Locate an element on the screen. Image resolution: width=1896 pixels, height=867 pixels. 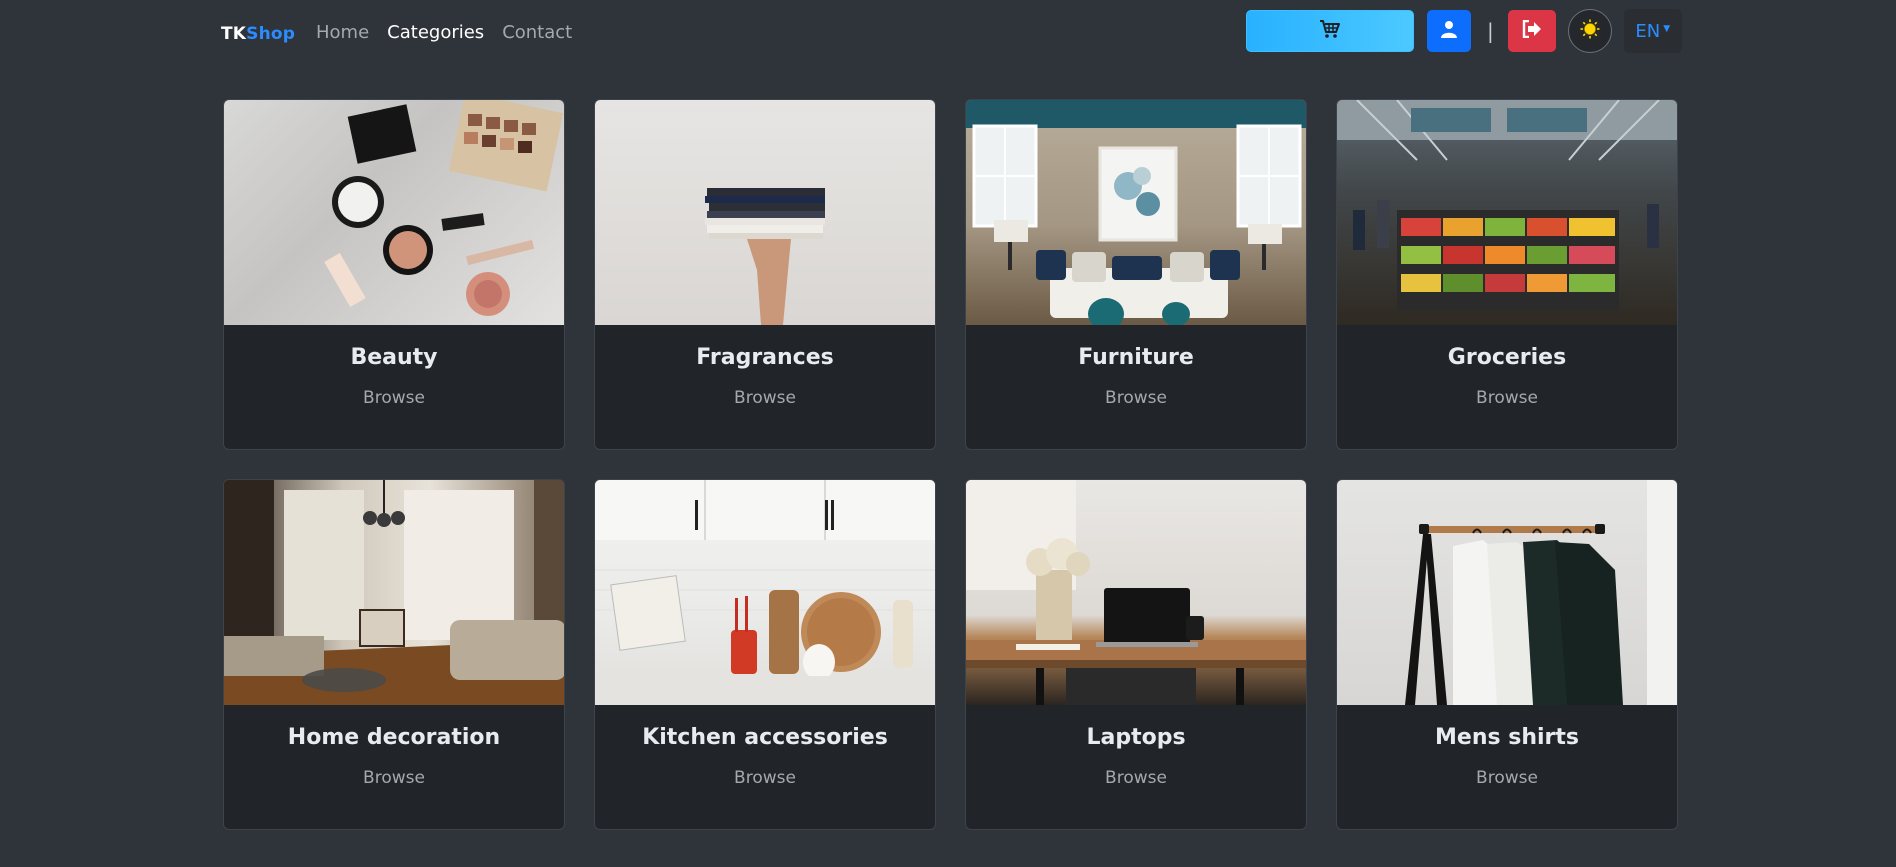
header-actions: | EN ▼ is located at coordinates (1464, 31).